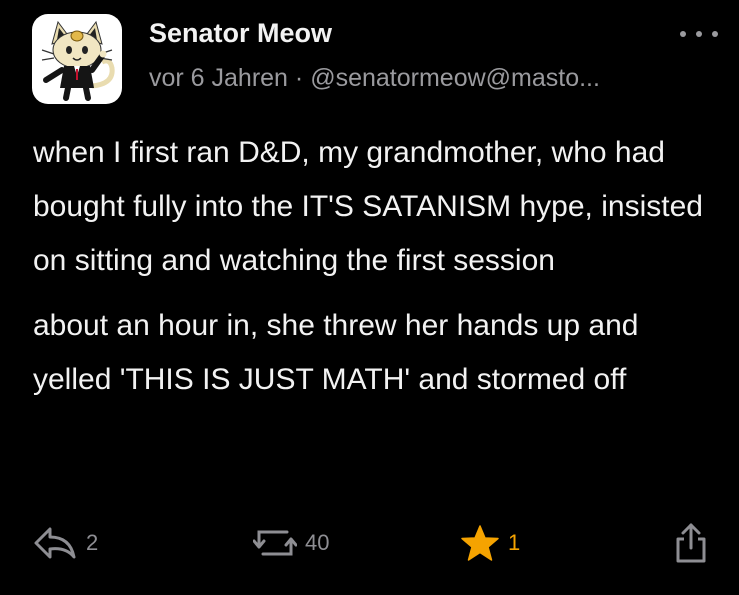 Image resolution: width=739 pixels, height=595 pixels. Describe the element at coordinates (92, 542) in the screenshot. I see `reply-count: 2` at that location.